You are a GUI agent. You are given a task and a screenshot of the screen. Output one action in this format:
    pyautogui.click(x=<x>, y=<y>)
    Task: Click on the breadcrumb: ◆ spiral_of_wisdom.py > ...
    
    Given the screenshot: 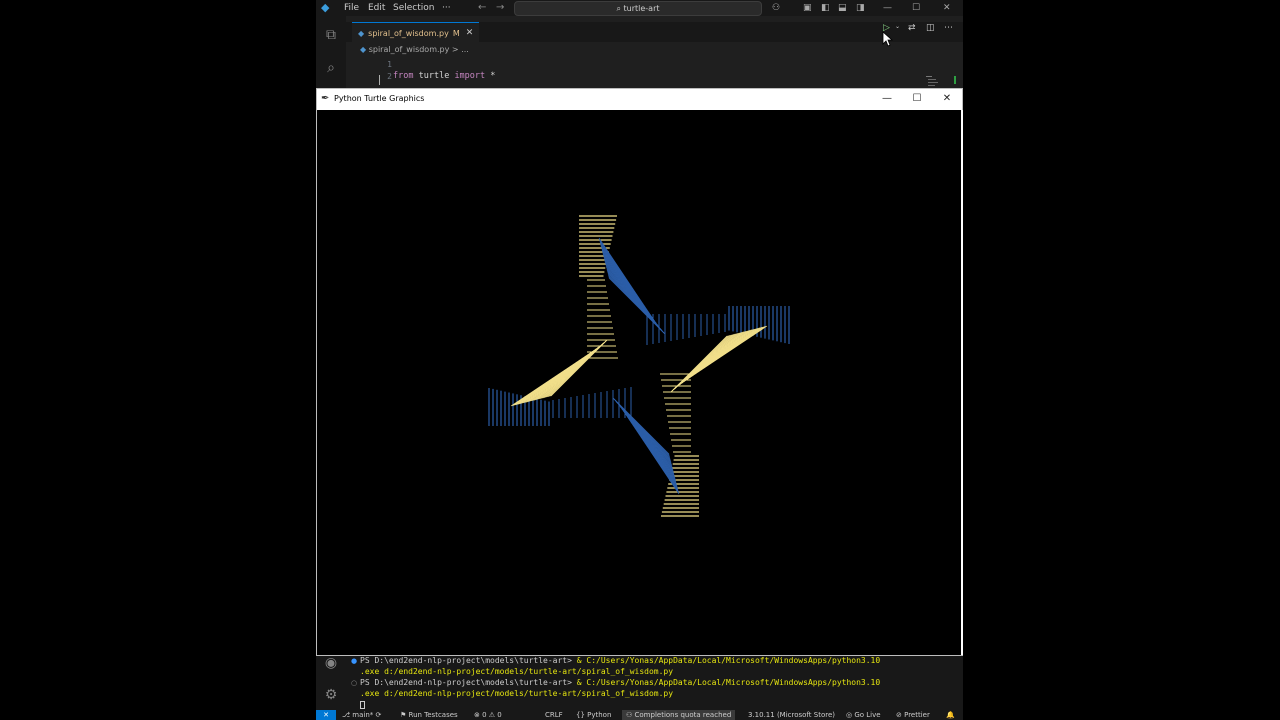 What is the action you would take?
    pyautogui.click(x=414, y=49)
    